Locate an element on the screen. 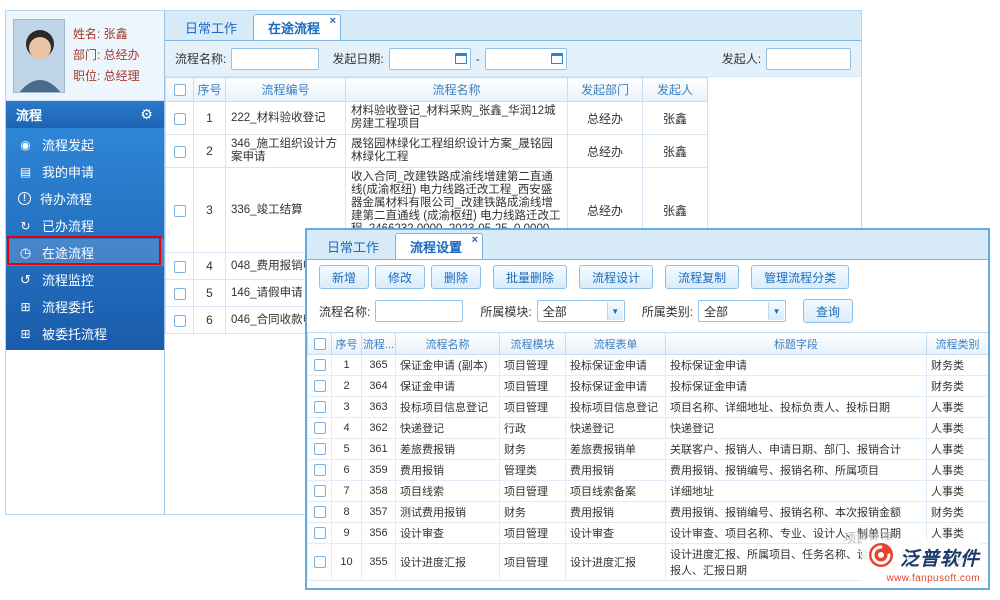 The height and width of the screenshot is (600, 1000). sidebar-item-process-delegate: 流程委托 is located at coordinates (85, 306).